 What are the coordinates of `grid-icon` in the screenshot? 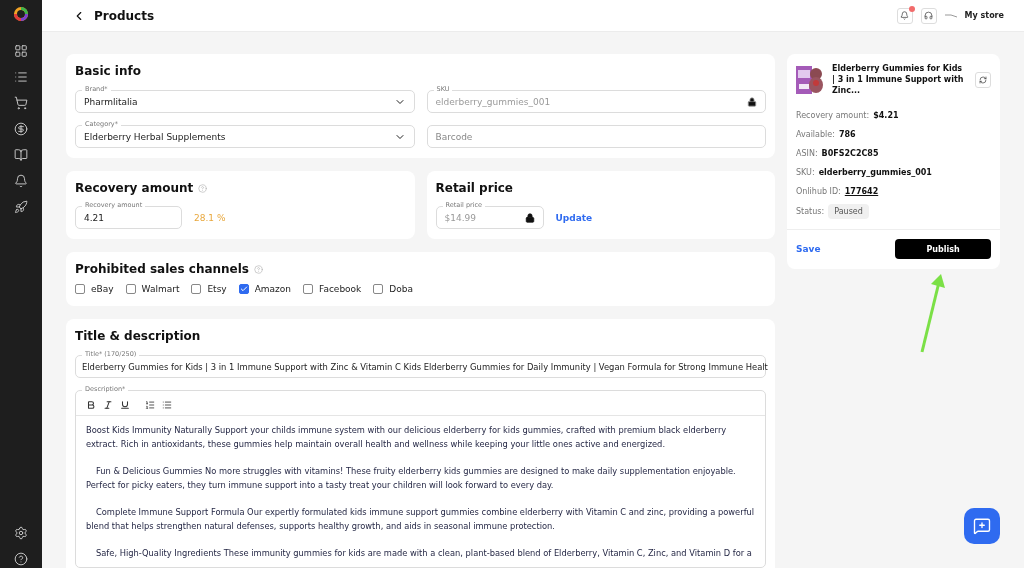 It's located at (21, 51).